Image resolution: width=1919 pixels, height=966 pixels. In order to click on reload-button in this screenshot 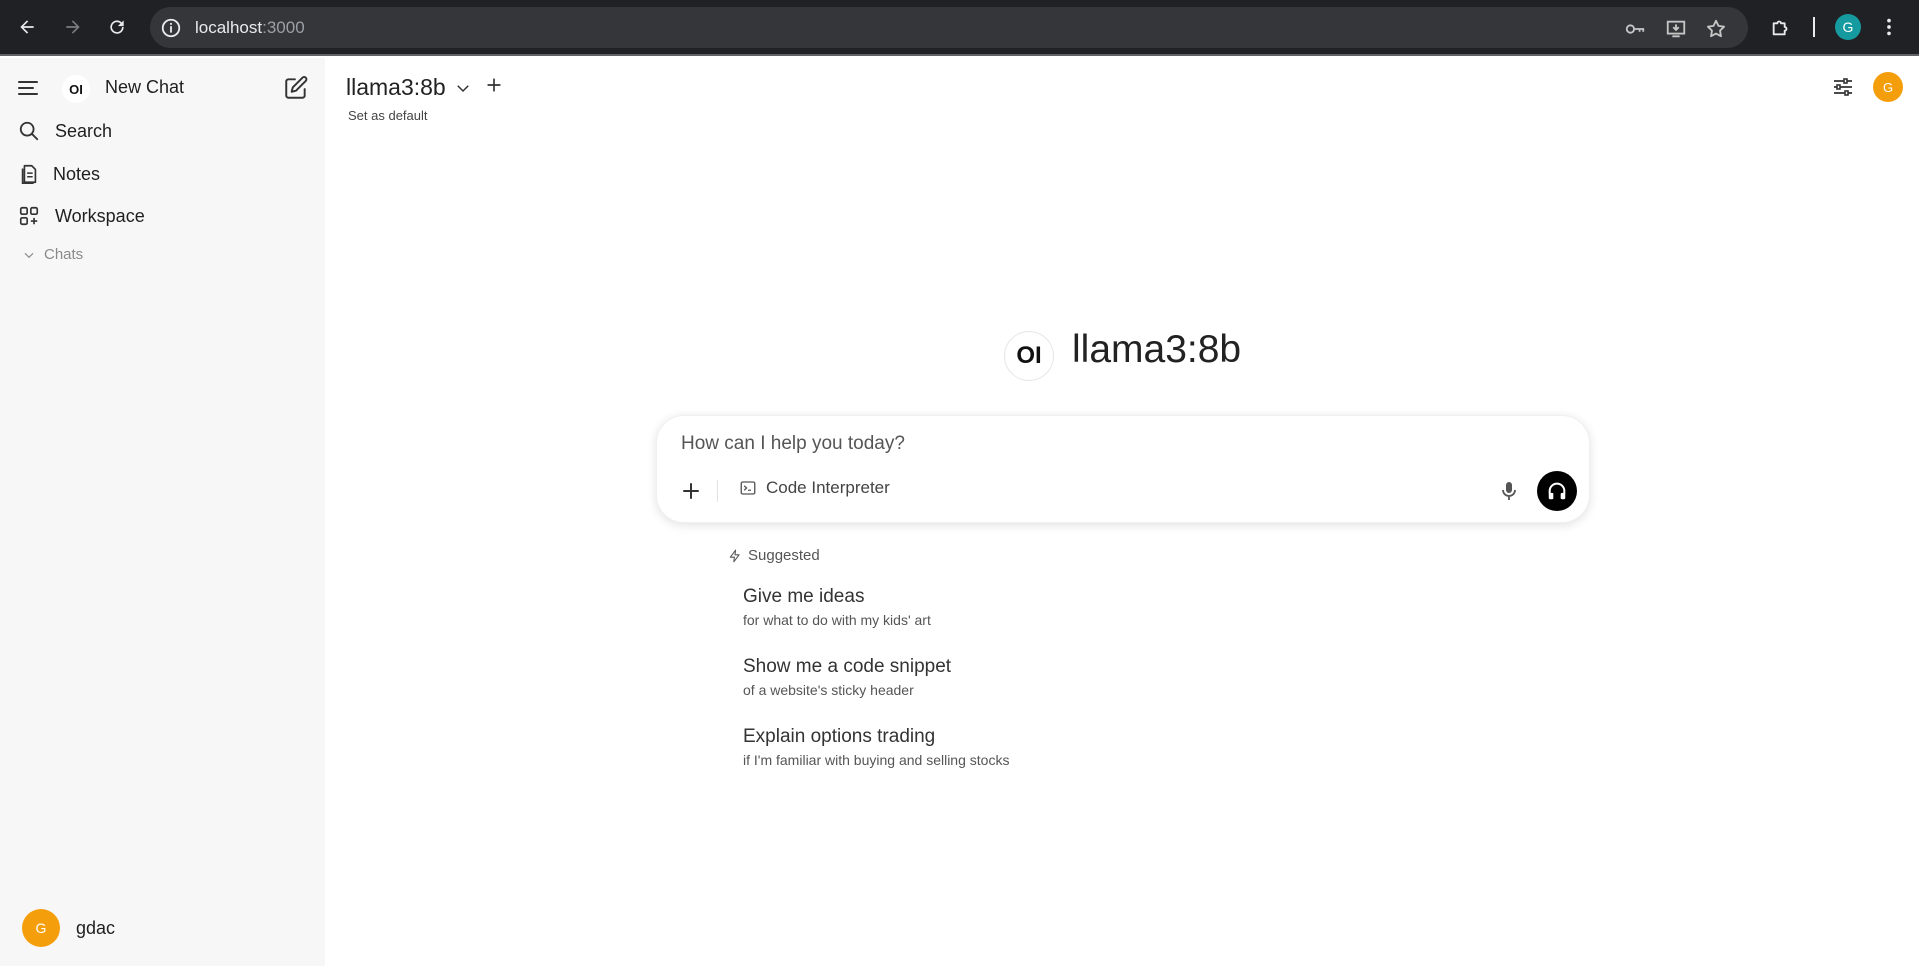, I will do `click(117, 27)`.